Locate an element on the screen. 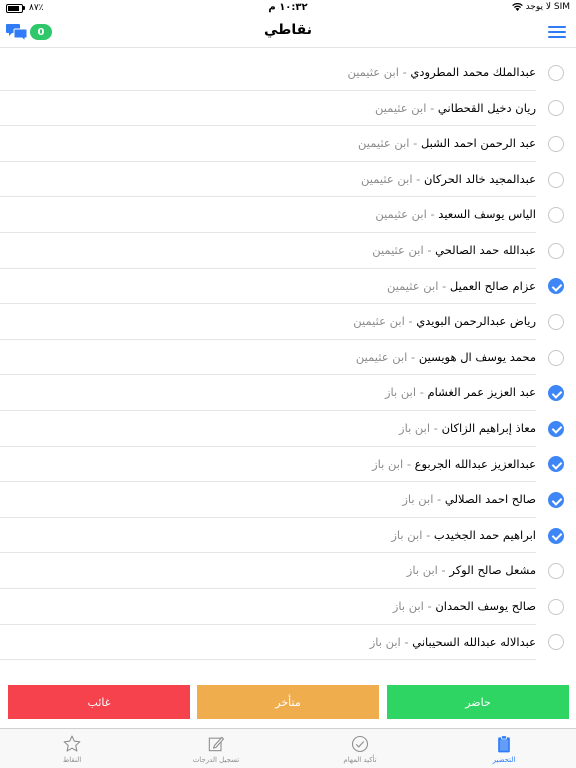  clipboard-icon is located at coordinates (504, 744).